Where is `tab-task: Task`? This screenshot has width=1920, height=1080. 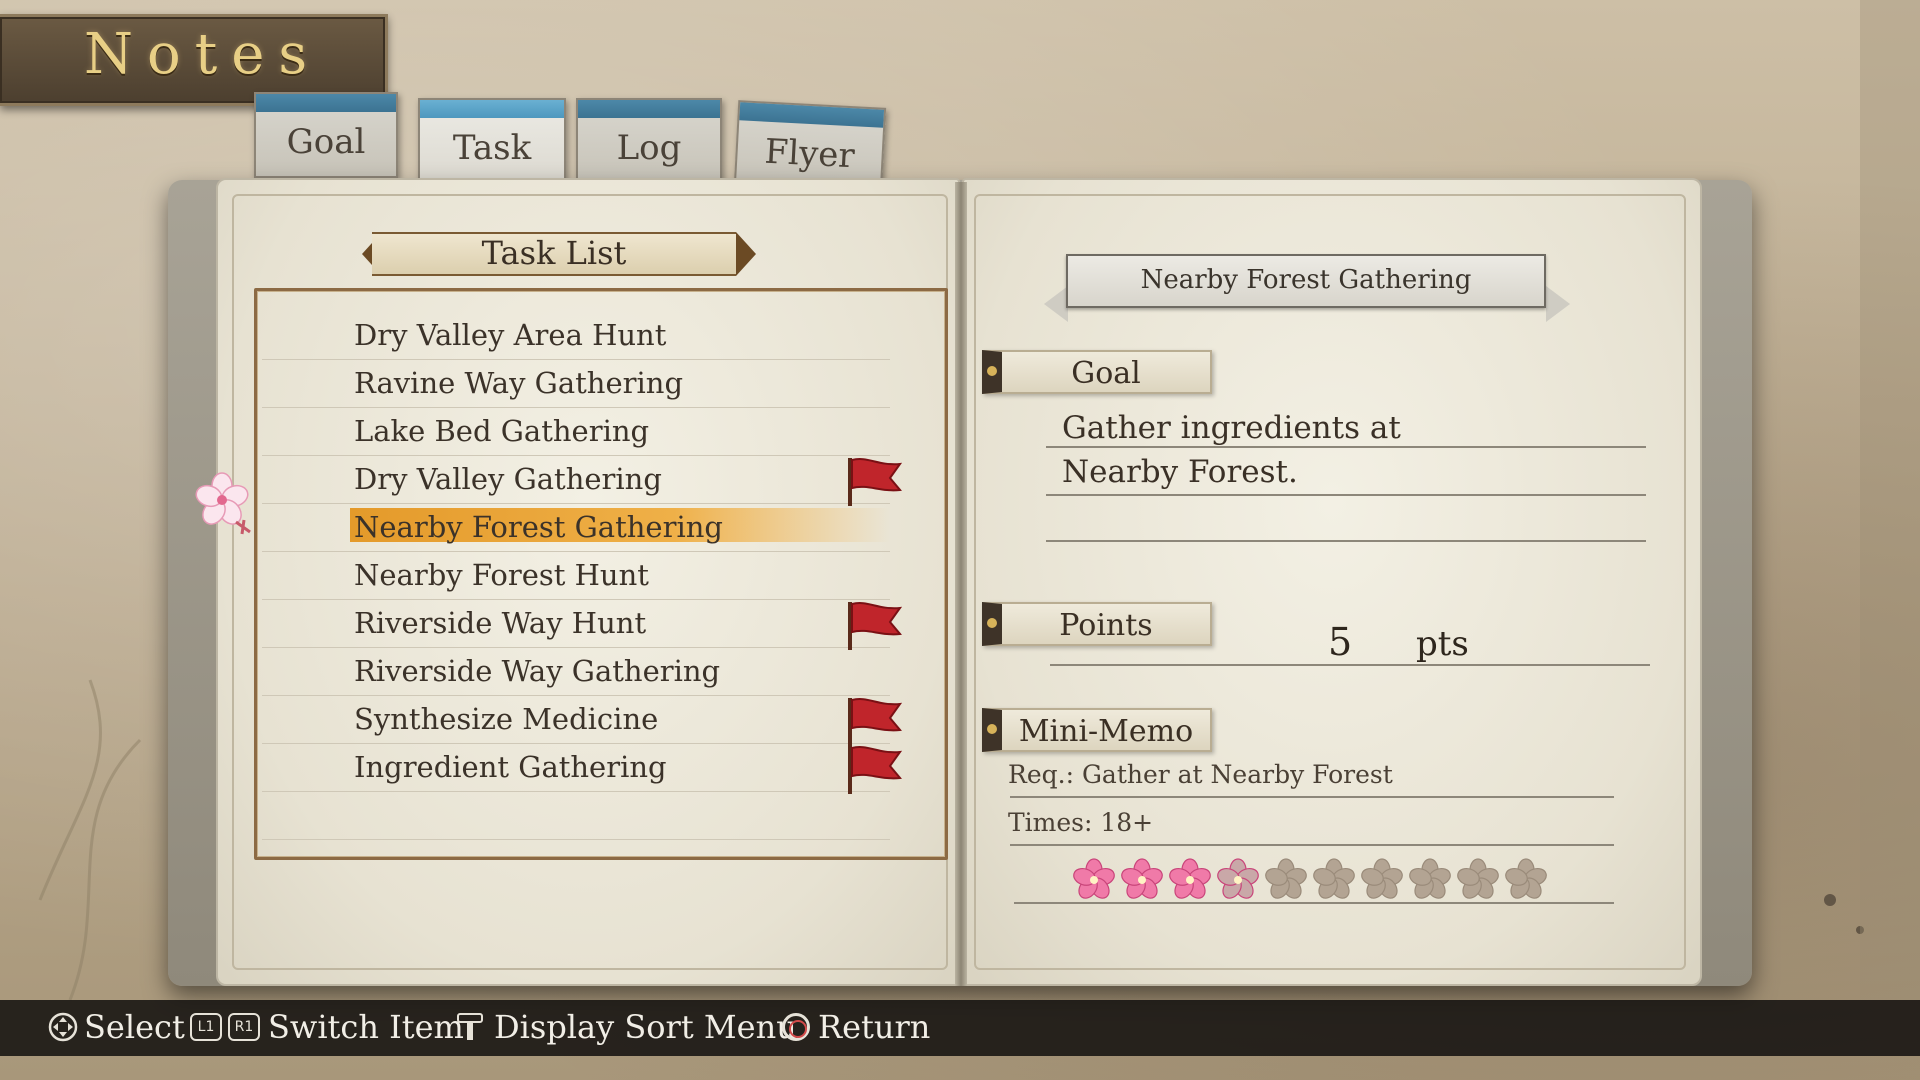 tab-task: Task is located at coordinates (492, 141).